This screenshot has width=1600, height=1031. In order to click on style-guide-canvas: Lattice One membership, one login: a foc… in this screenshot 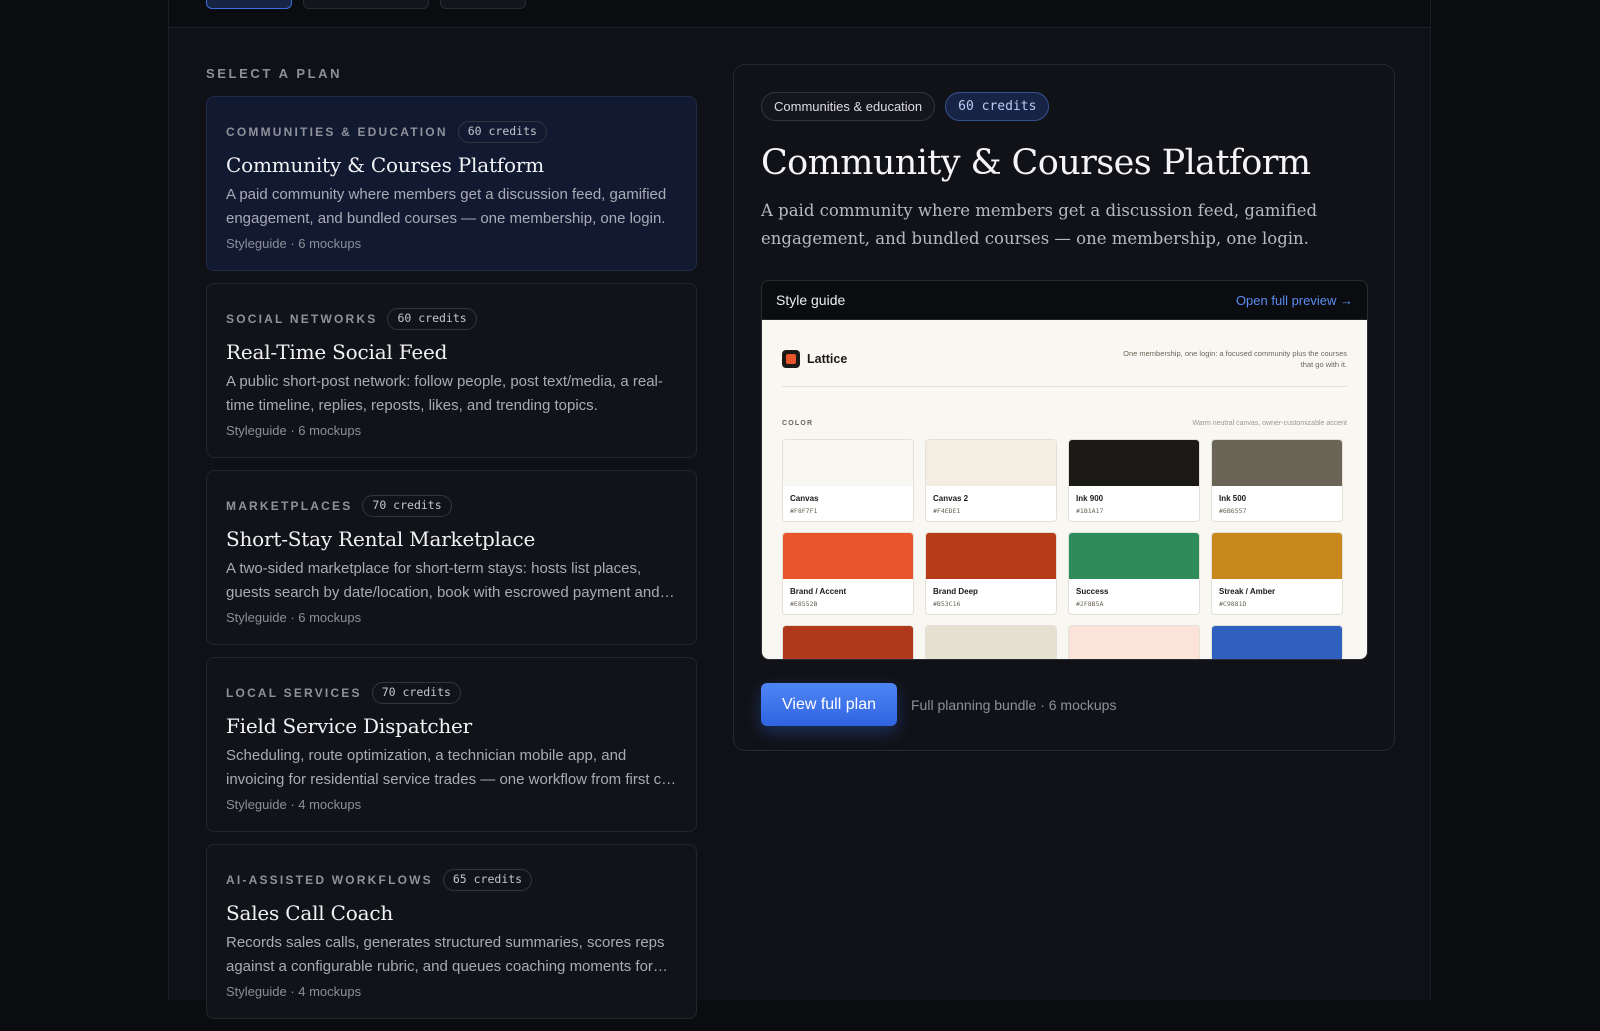, I will do `click(1064, 489)`.